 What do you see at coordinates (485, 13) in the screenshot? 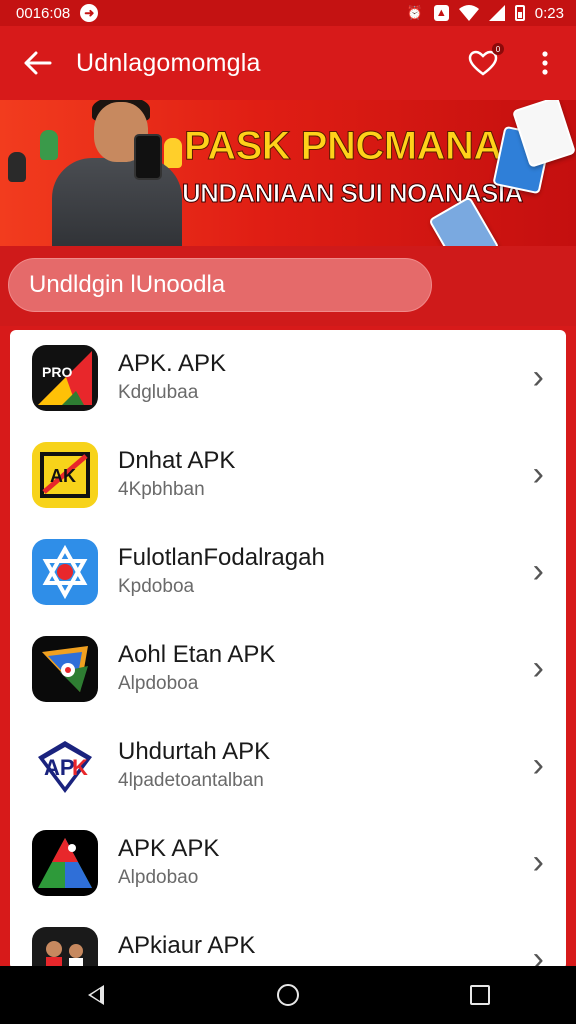
I see `status-right: ⏰ ▲ 0:23` at bounding box center [485, 13].